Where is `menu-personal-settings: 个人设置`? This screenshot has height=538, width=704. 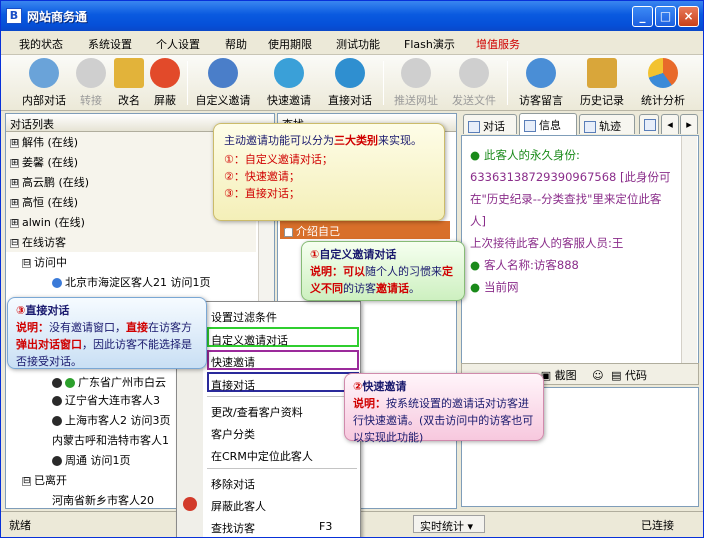
menu-personal-settings: 个人设置 is located at coordinates (178, 44).